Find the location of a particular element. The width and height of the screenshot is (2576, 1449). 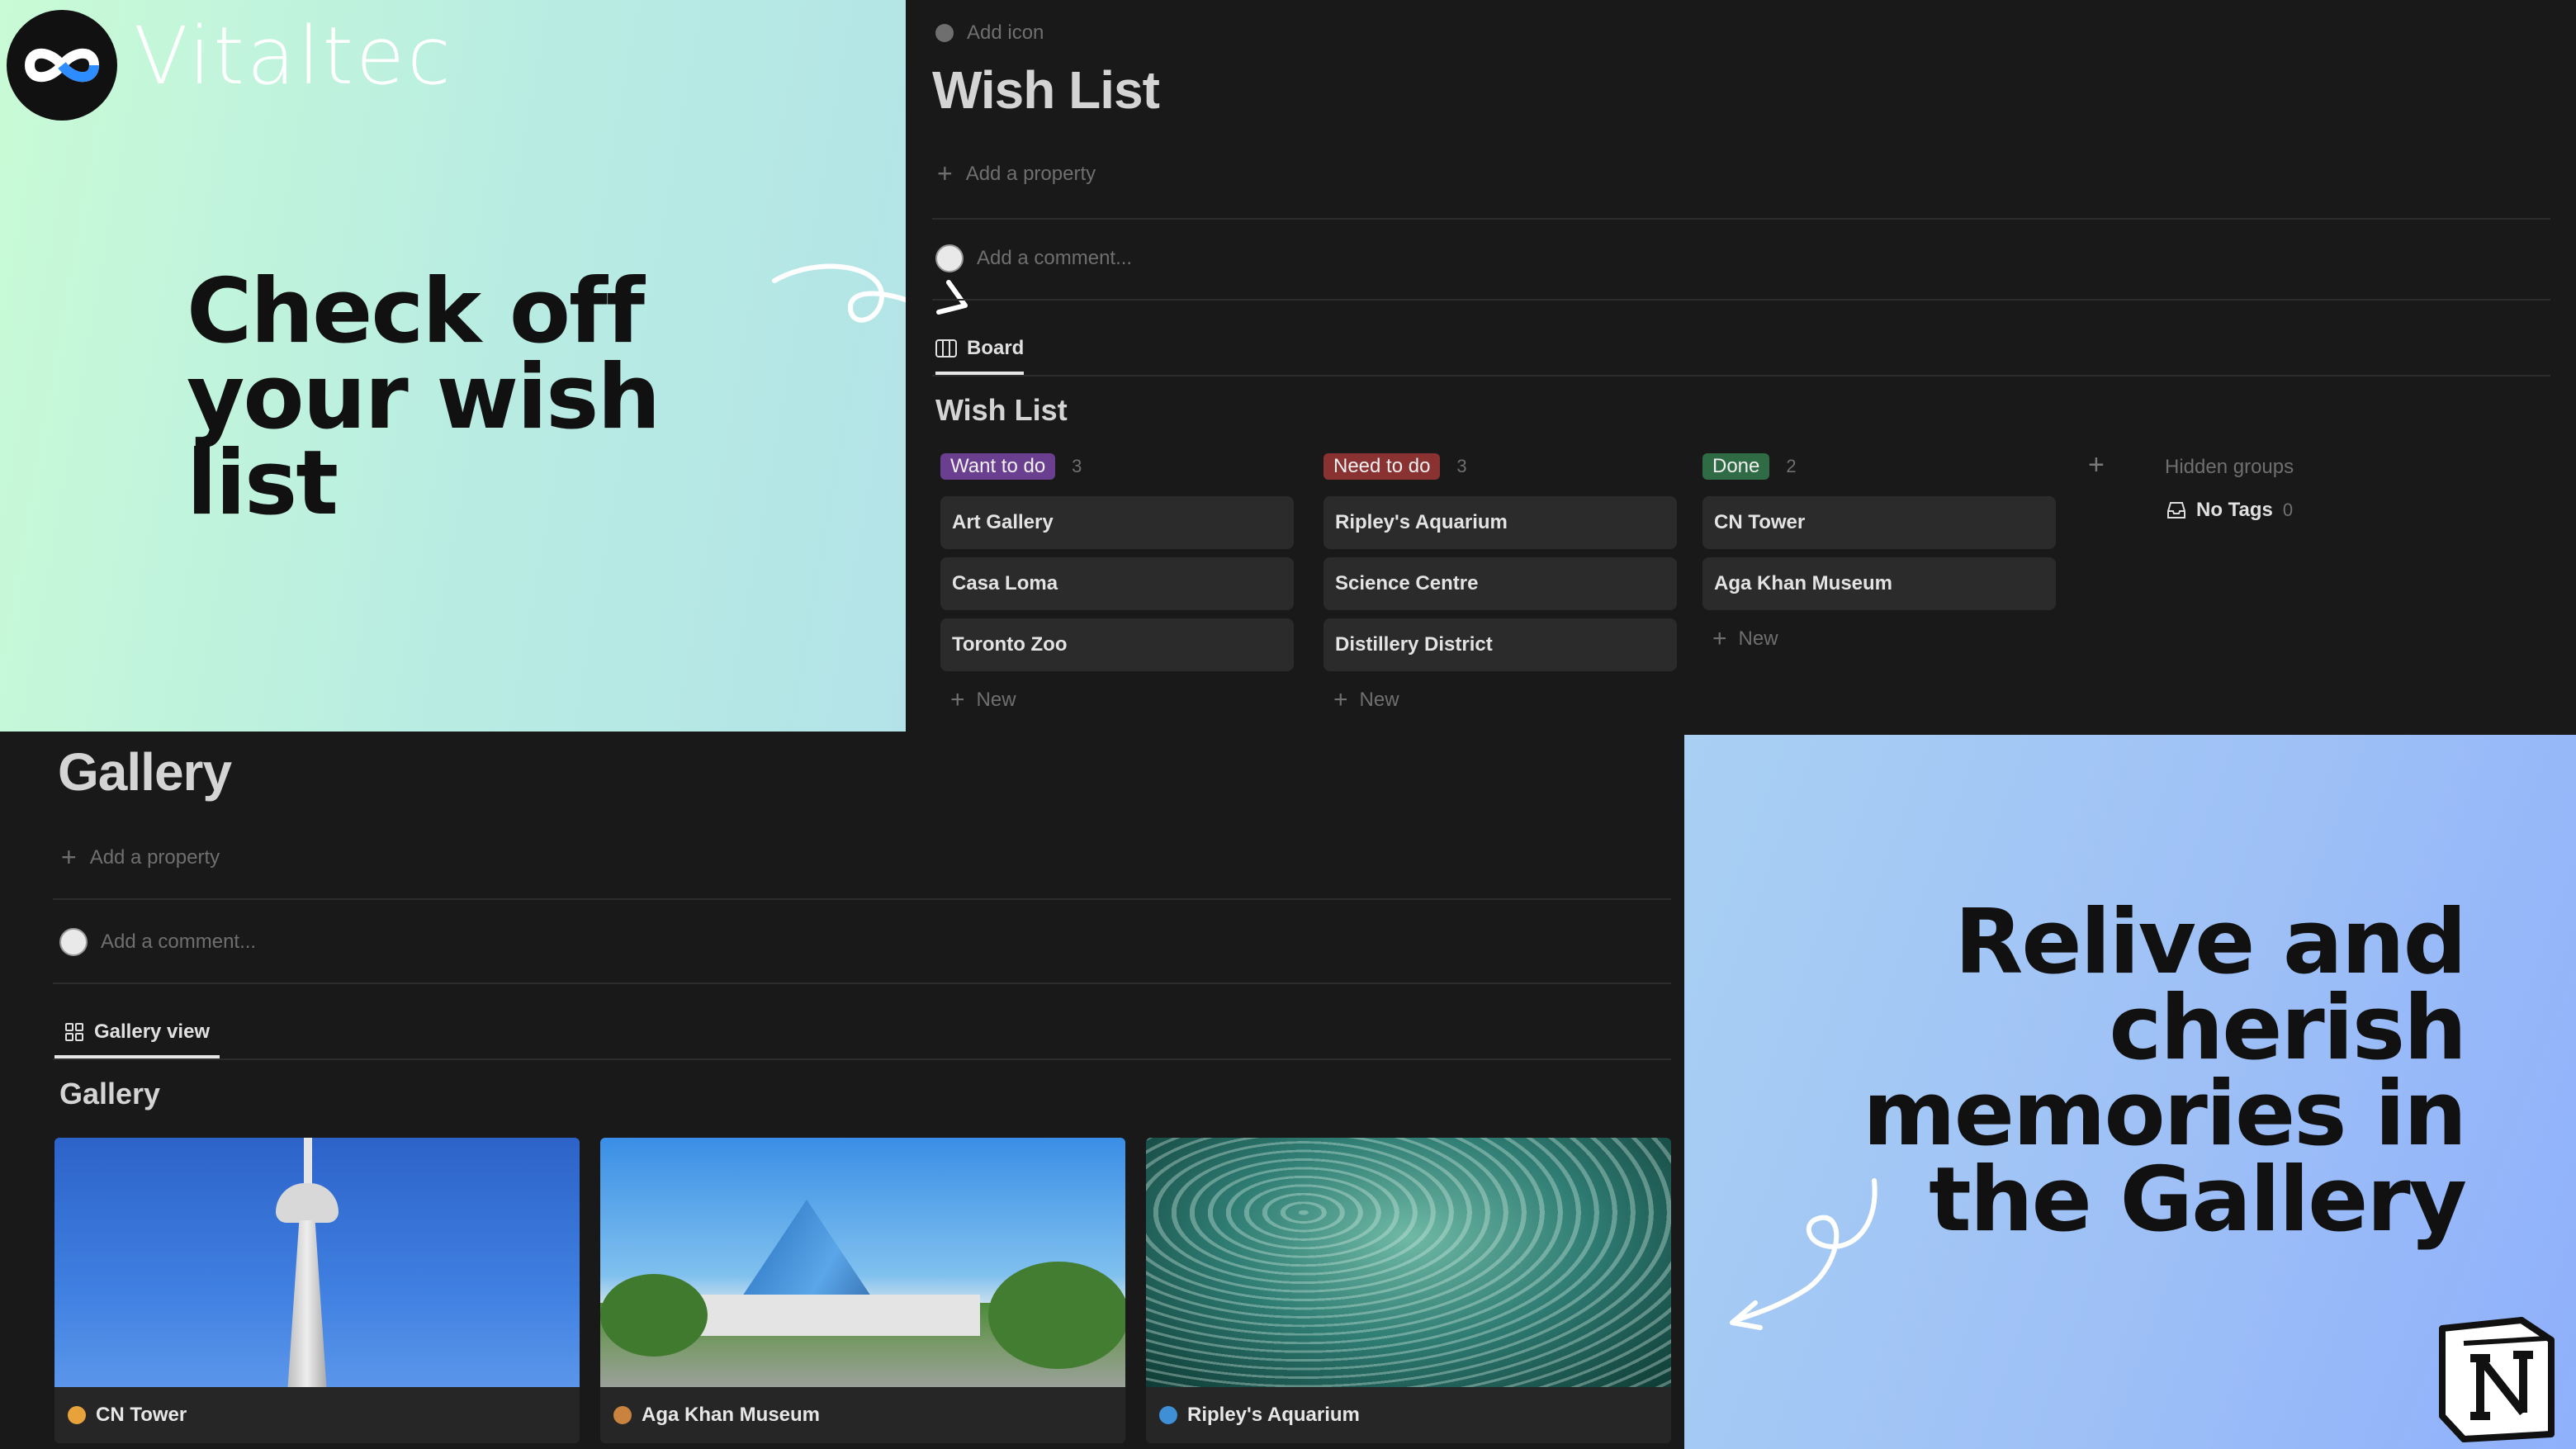

gallery-card: CN Tower is located at coordinates (317, 1290).